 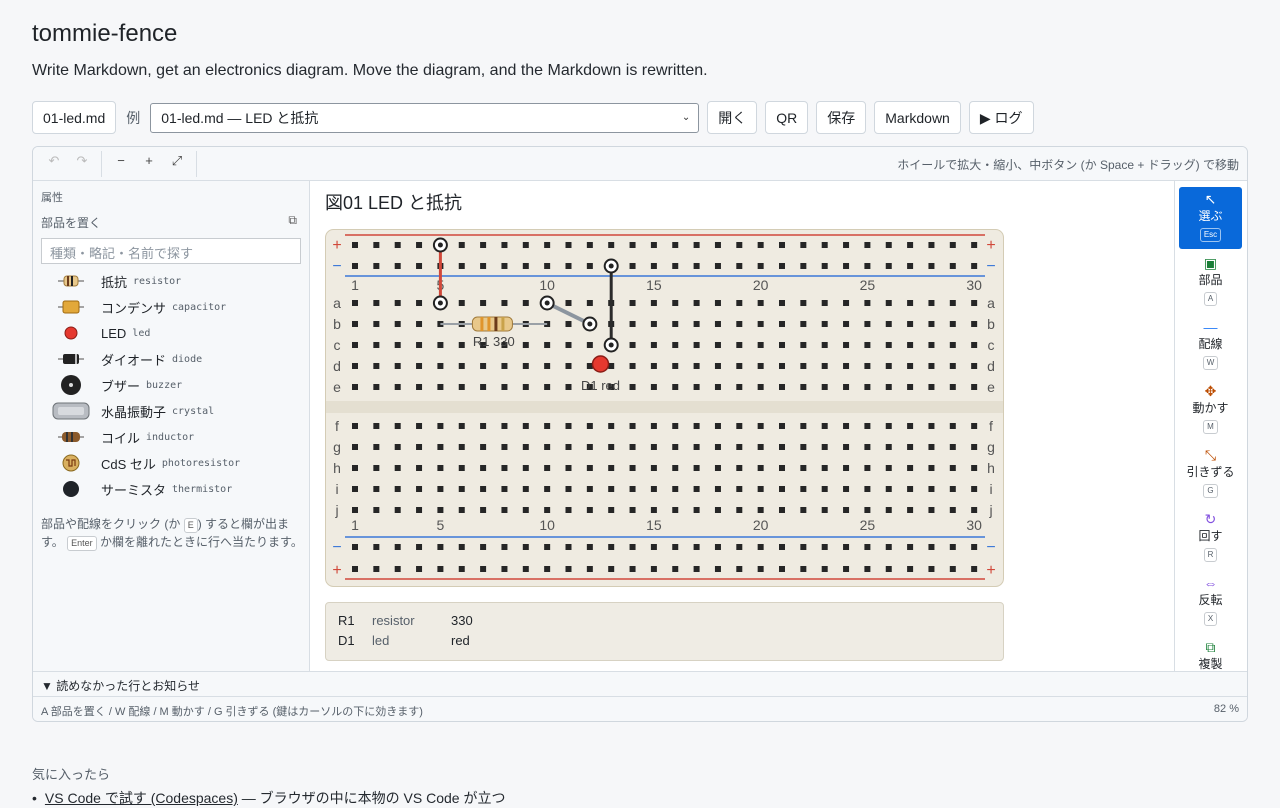 What do you see at coordinates (640, 683) in the screenshot?
I see `warnings-toggle: ▼ 読めなかった行とお知らせ` at bounding box center [640, 683].